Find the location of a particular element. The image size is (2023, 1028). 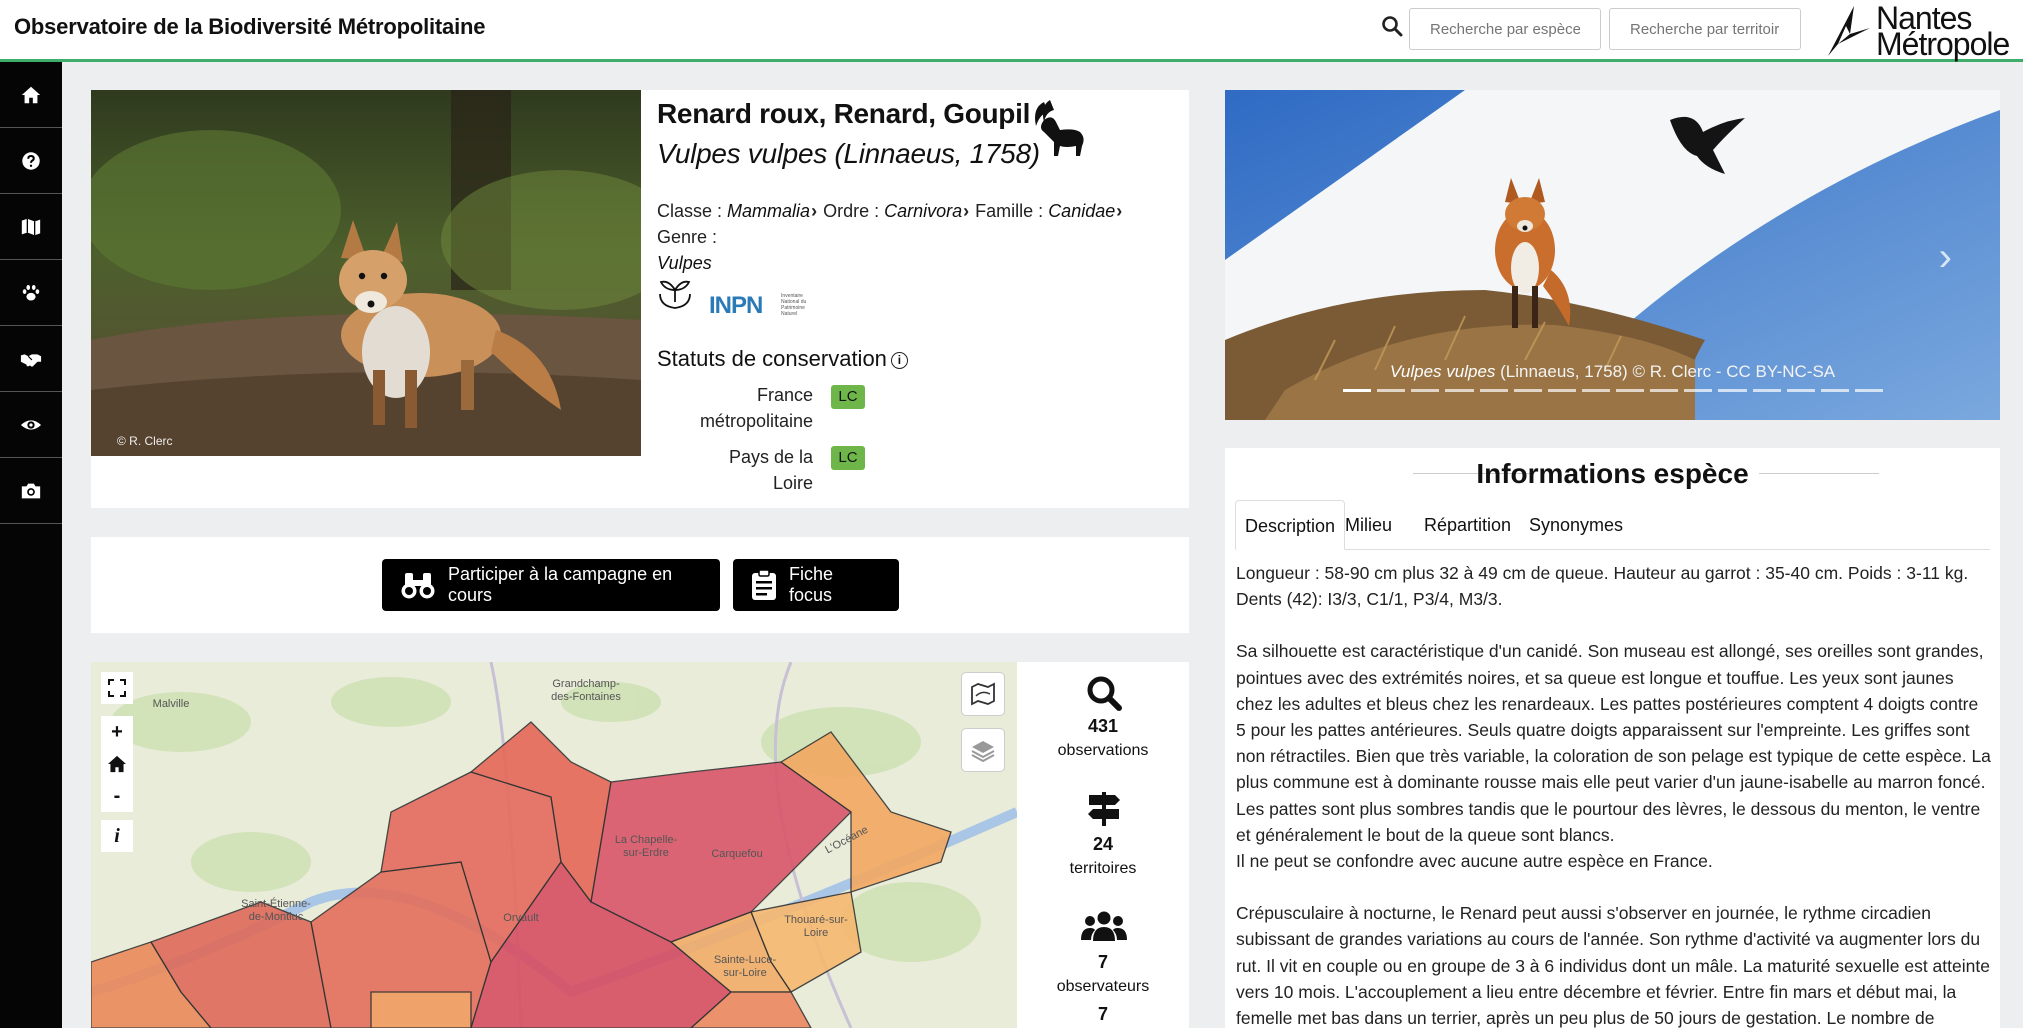

map-label-orvault: Orvault is located at coordinates (521, 918).